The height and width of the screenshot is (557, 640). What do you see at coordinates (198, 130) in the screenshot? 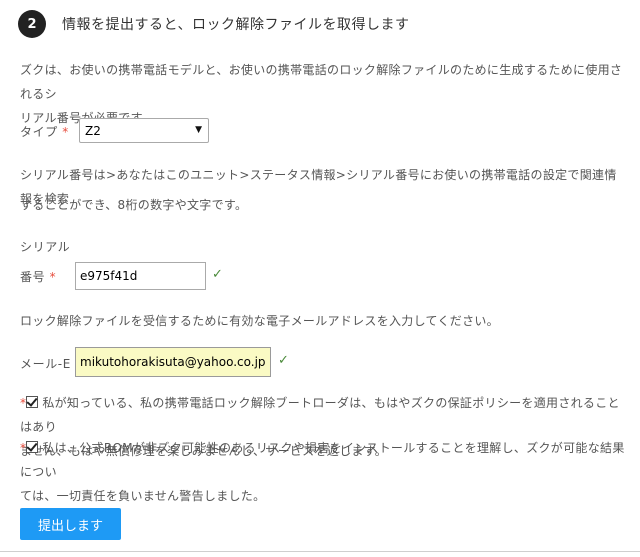
I see `dropdown-arrow-icon: ▼` at bounding box center [198, 130].